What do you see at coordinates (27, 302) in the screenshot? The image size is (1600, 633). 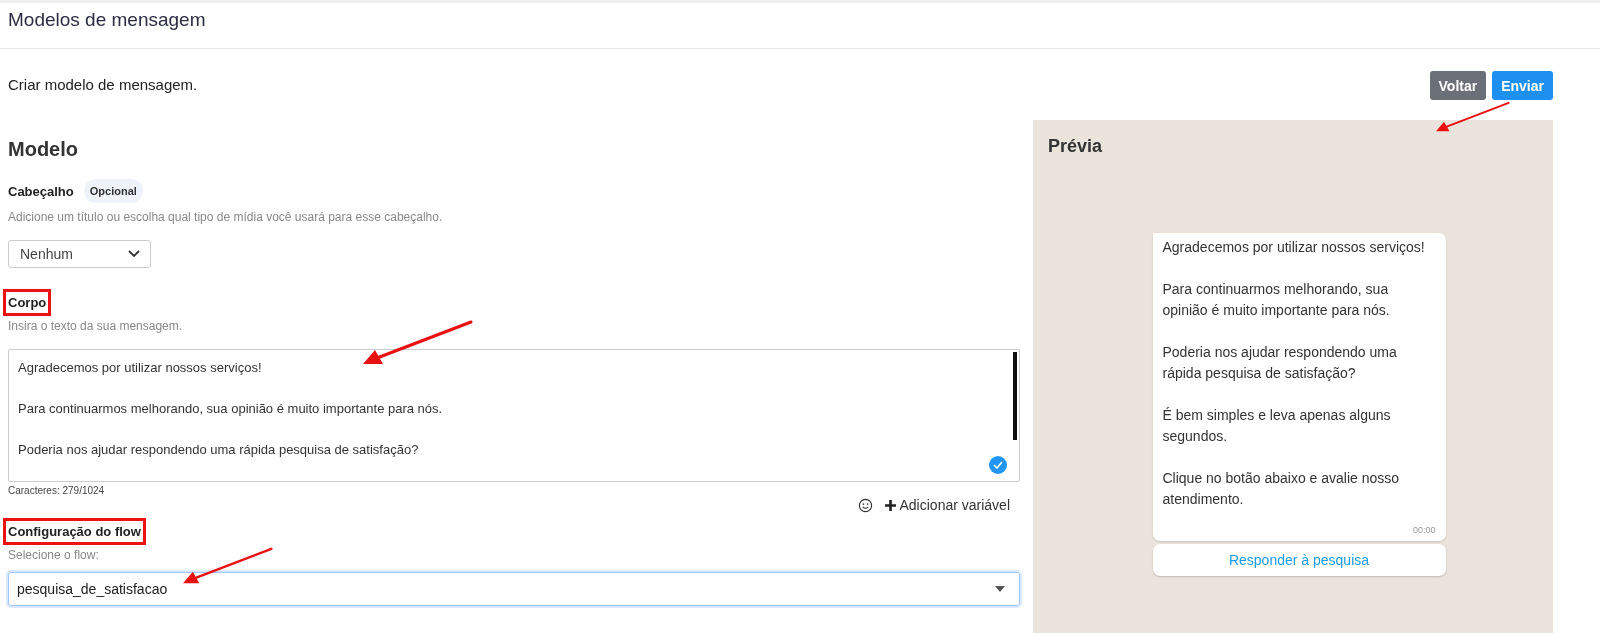 I see `body-label: Corpo` at bounding box center [27, 302].